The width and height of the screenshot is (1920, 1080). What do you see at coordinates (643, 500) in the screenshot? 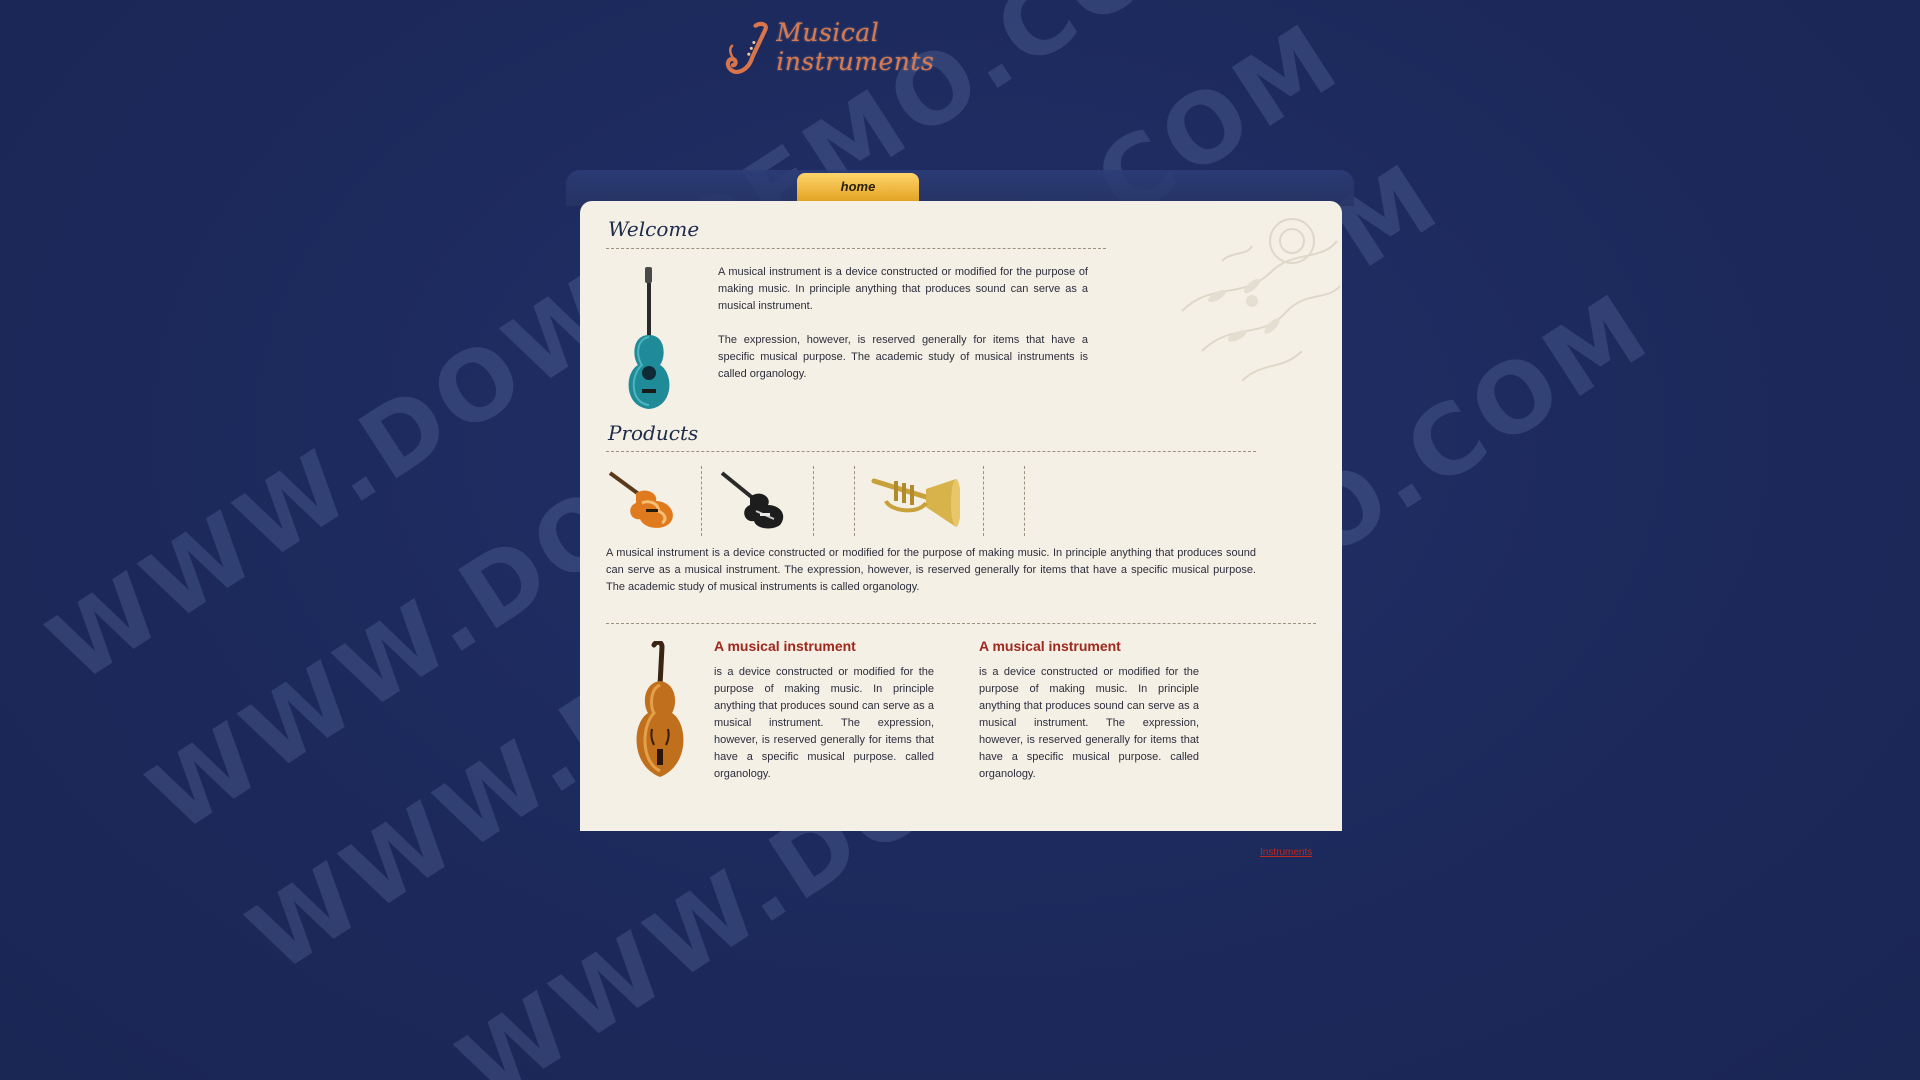
I see `electric-guitar-sunburst-icon` at bounding box center [643, 500].